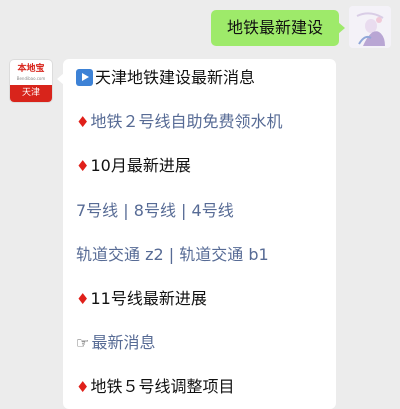 This screenshot has height=409, width=400. I want to click on account-city-label: 天津, so click(31, 93).